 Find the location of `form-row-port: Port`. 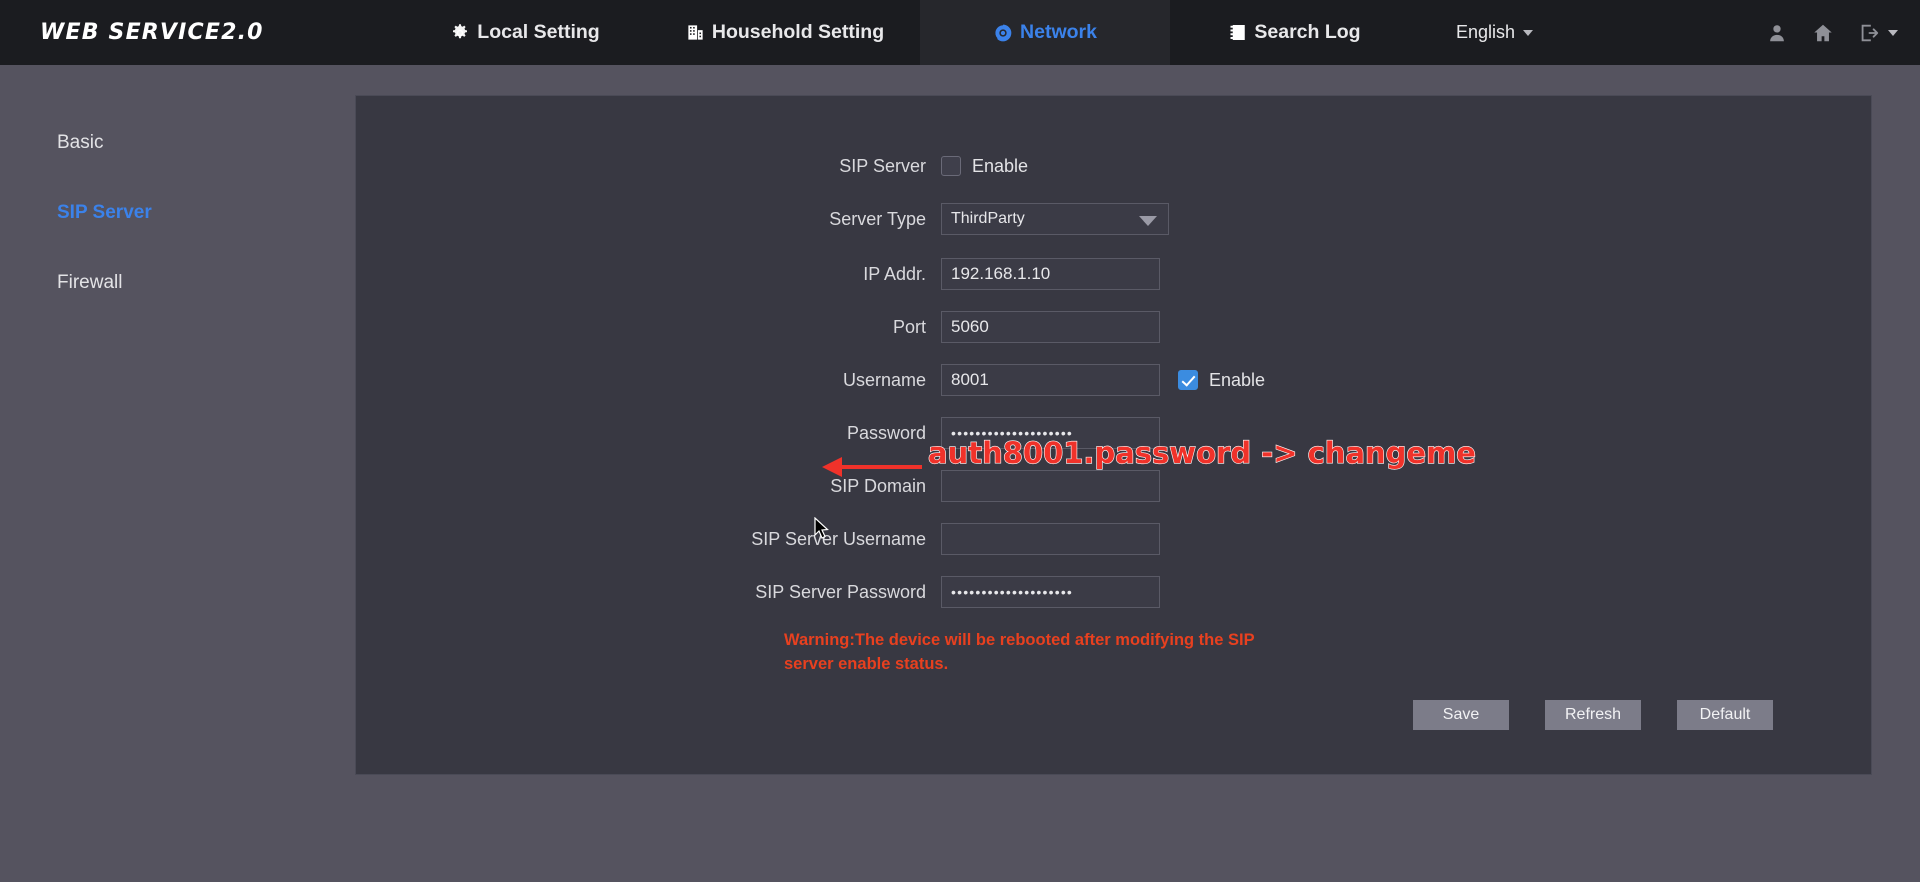

form-row-port: Port is located at coordinates (1113, 327).